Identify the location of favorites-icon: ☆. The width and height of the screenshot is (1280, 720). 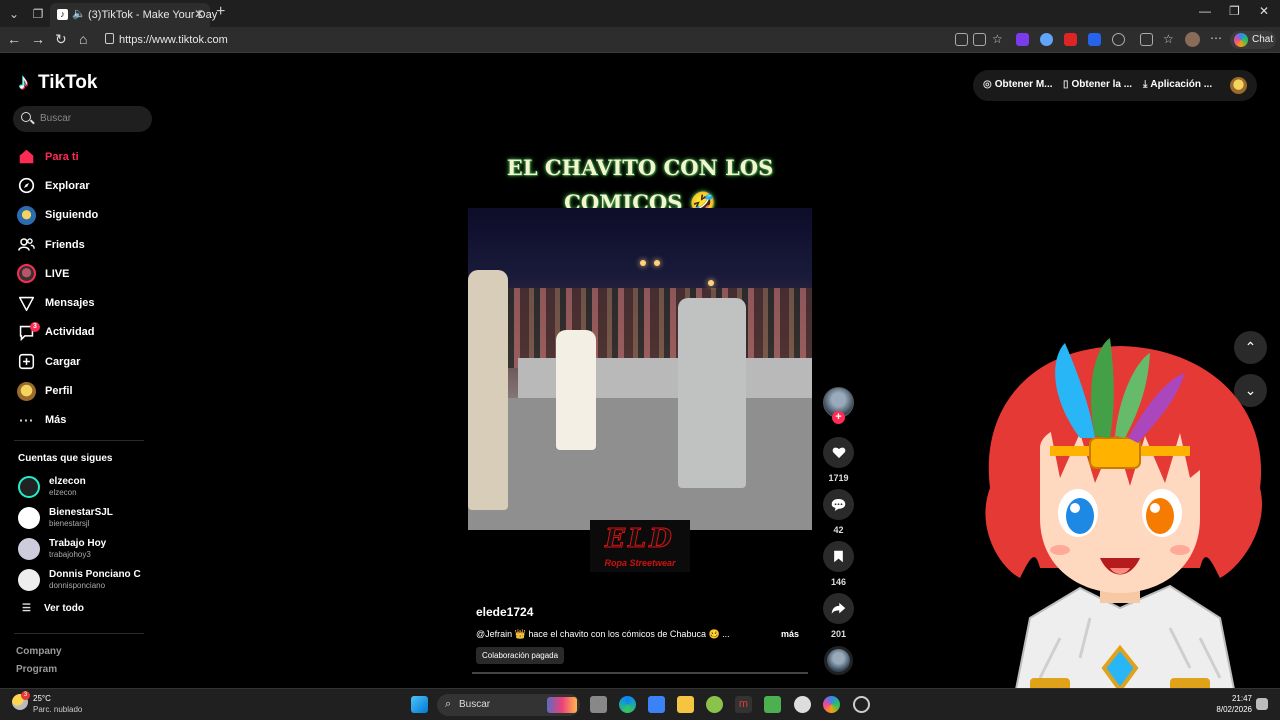
(1169, 39).